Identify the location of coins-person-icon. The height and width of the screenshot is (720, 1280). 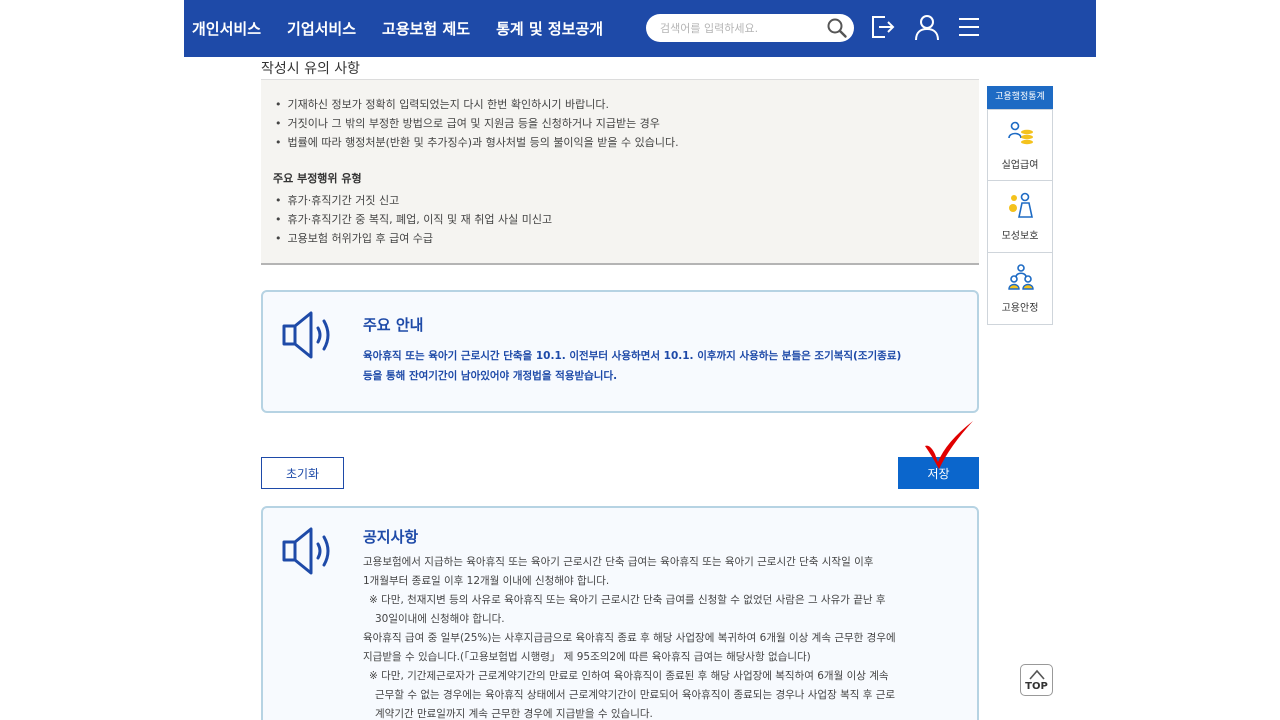
(1020, 133).